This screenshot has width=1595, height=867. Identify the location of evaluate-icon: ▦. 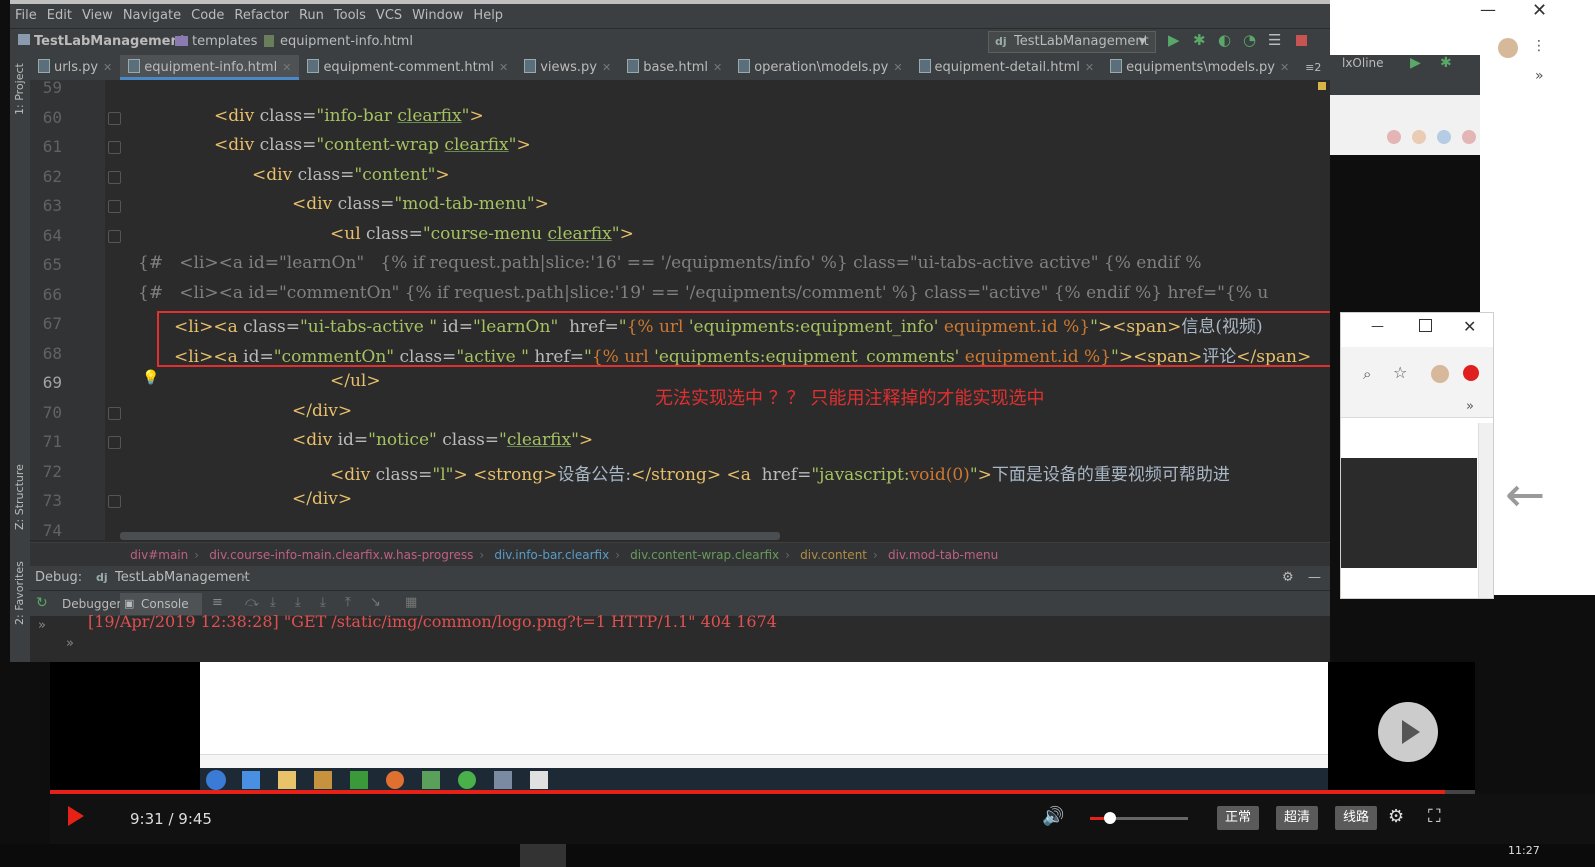
(411, 602).